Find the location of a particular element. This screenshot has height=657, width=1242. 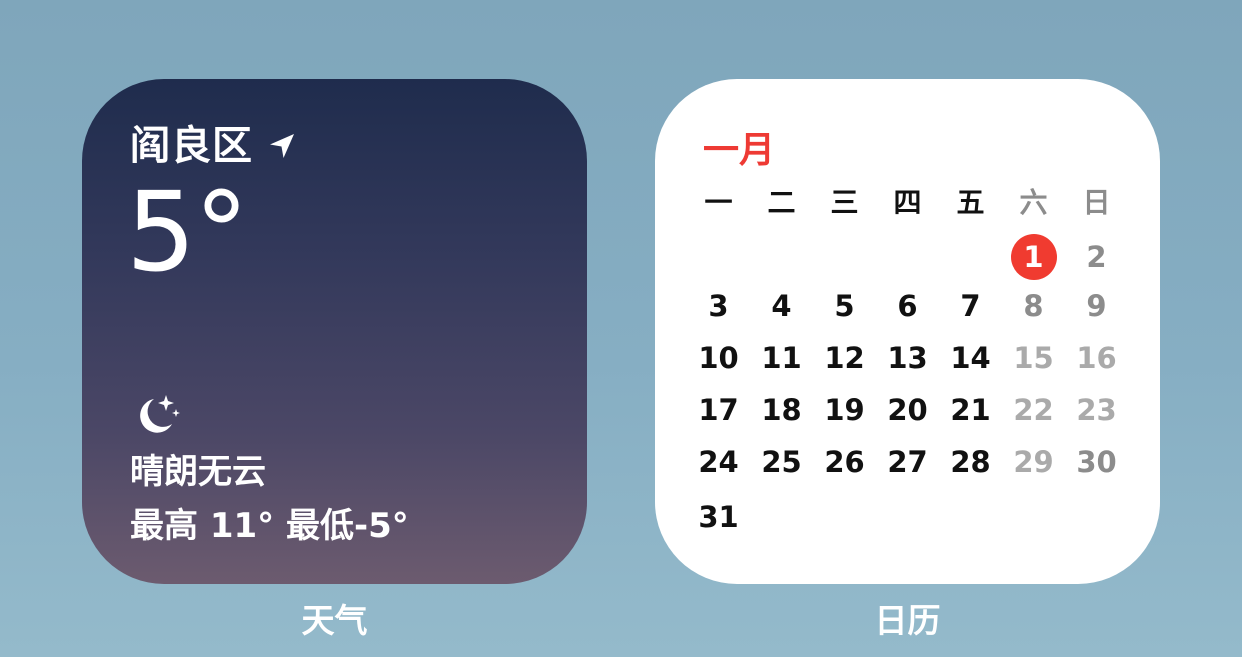

day-cell: 21 is located at coordinates (970, 410).